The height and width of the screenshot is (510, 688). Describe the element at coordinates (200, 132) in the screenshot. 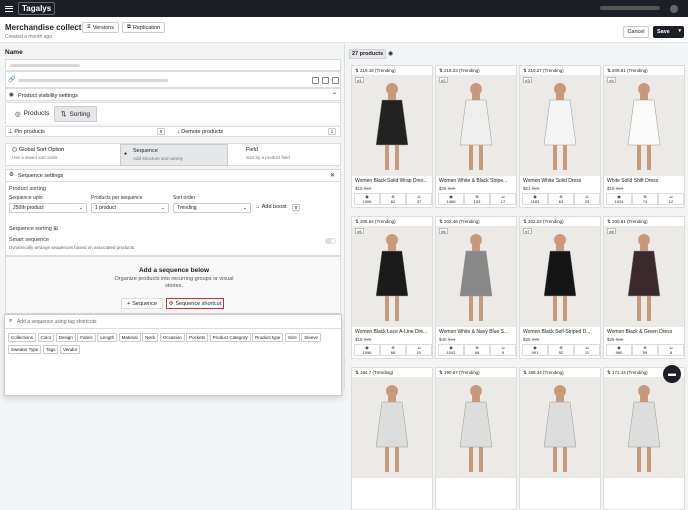

I see `demote-products-button: ↓ Demote products` at that location.